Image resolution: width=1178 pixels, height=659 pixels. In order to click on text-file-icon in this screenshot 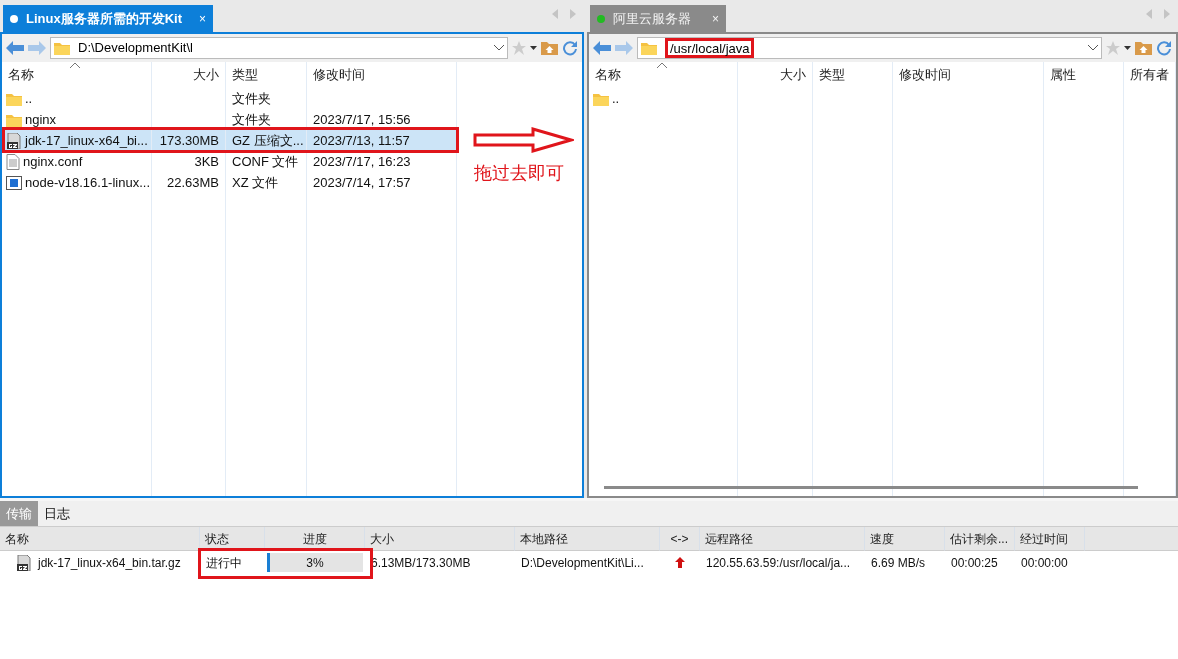, I will do `click(13, 161)`.